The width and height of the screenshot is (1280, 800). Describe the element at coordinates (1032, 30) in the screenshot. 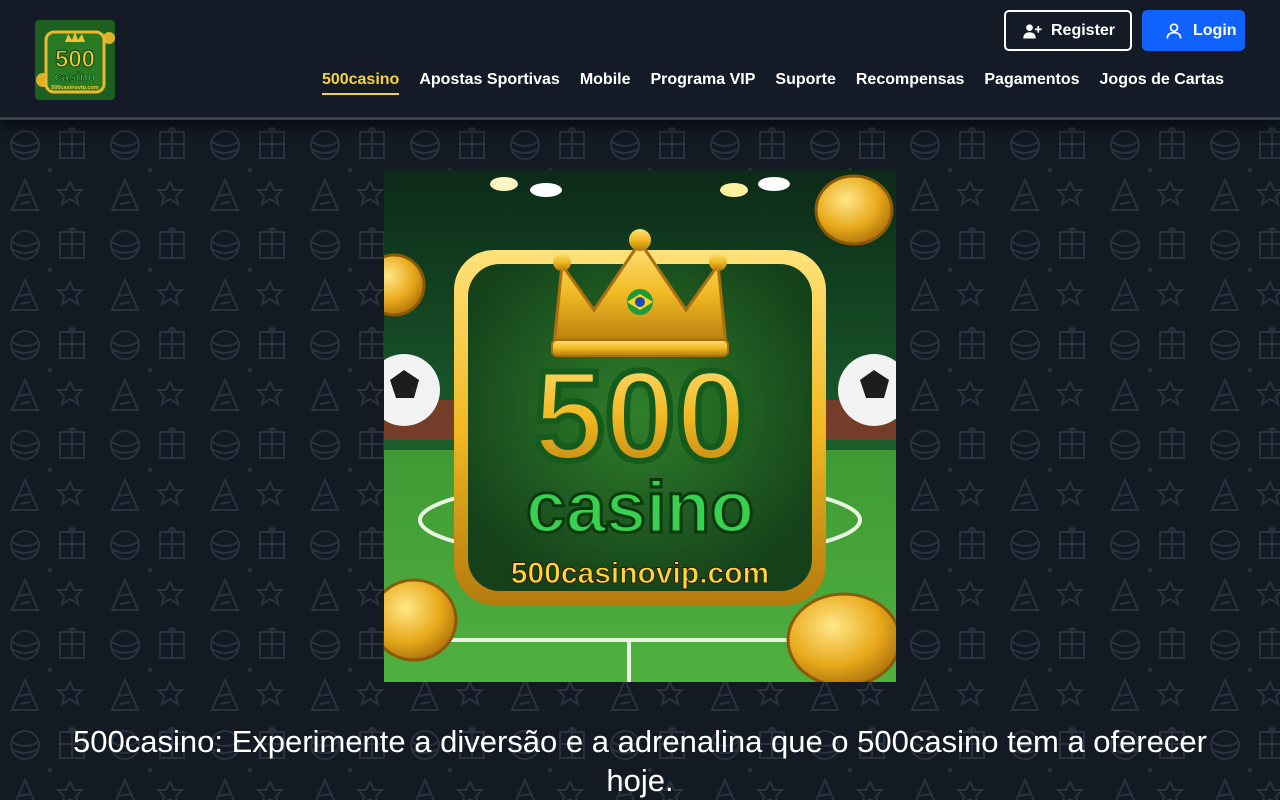

I see `user-plus-icon` at that location.